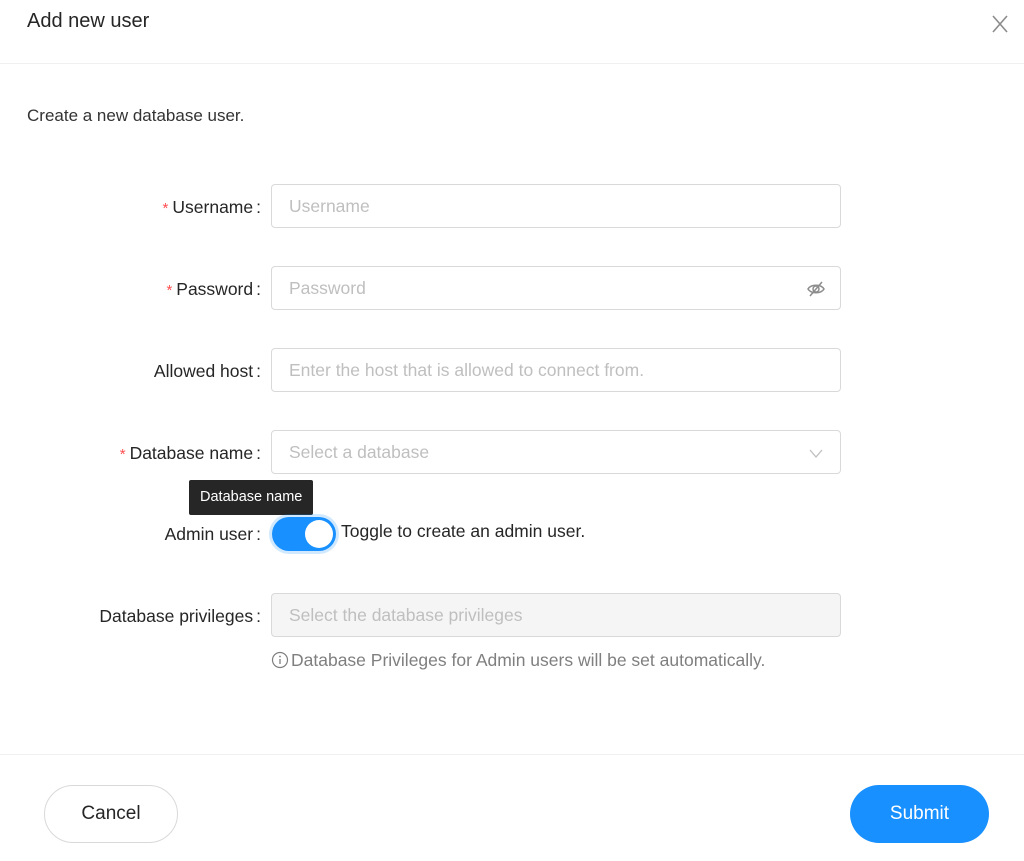  What do you see at coordinates (525, 206) in the screenshot?
I see `username-input` at bounding box center [525, 206].